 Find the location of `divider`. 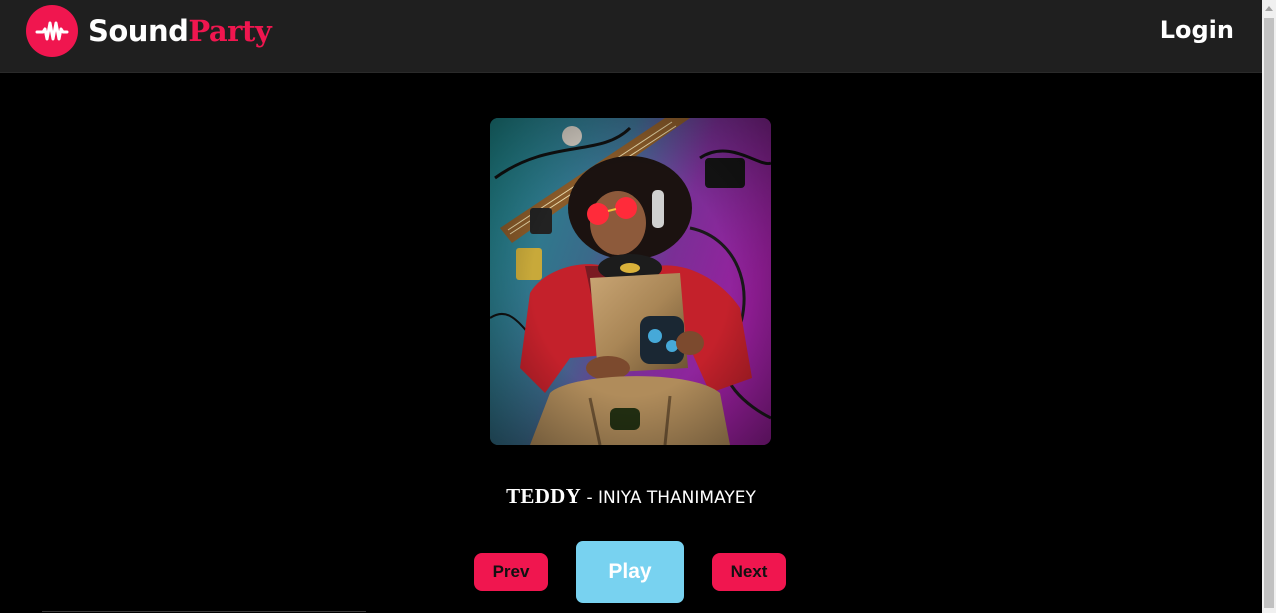

divider is located at coordinates (204, 611).